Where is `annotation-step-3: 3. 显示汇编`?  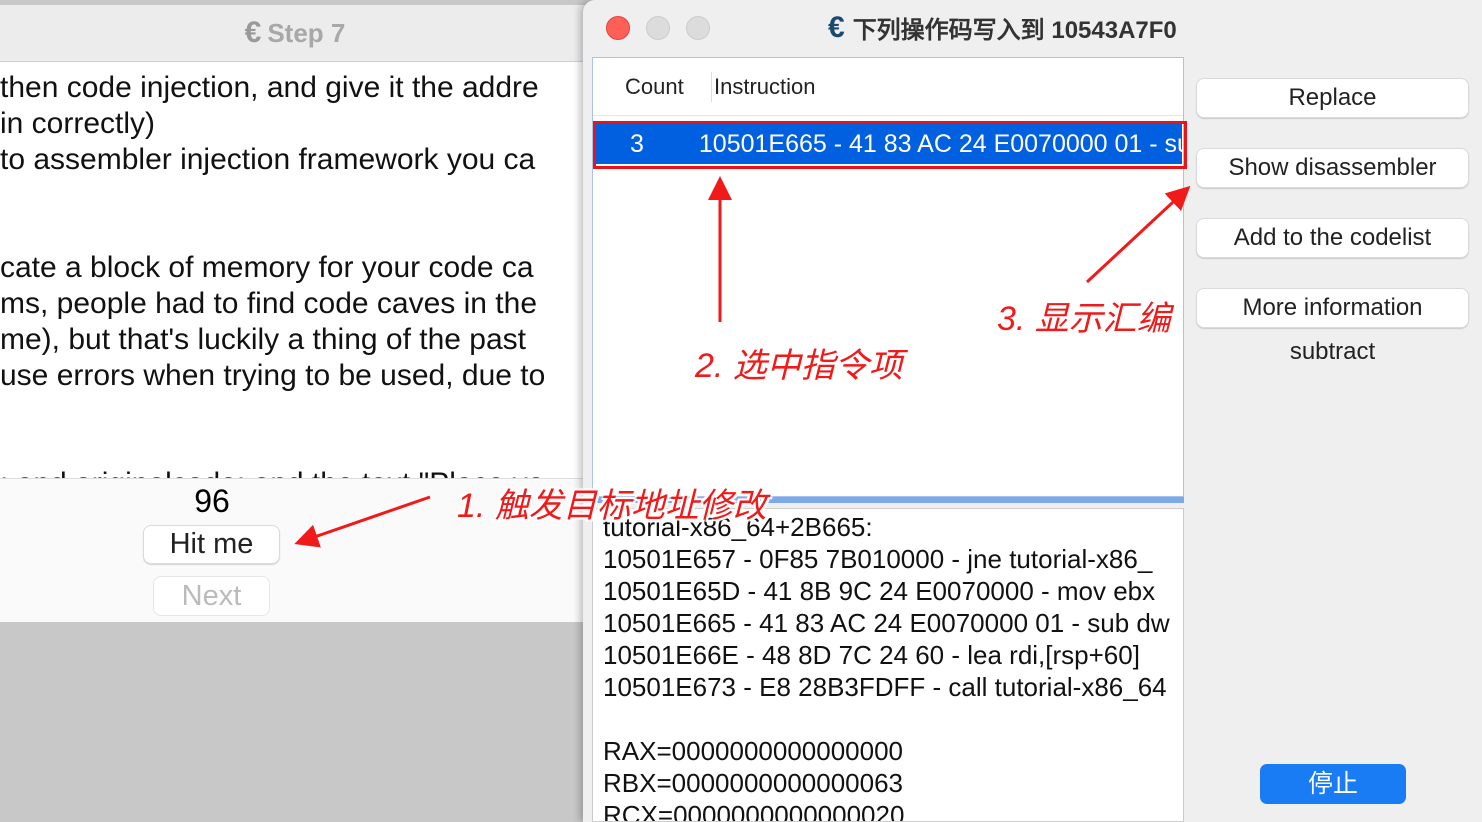 annotation-step-3: 3. 显示汇编 is located at coordinates (1084, 319).